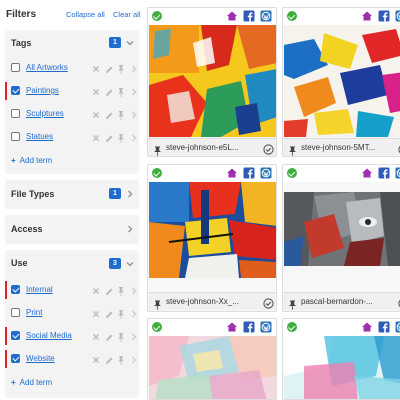 The height and width of the screenshot is (400, 400). Describe the element at coordinates (72, 68) in the screenshot. I see `tag-item-all-artworks: All Artworks` at that location.